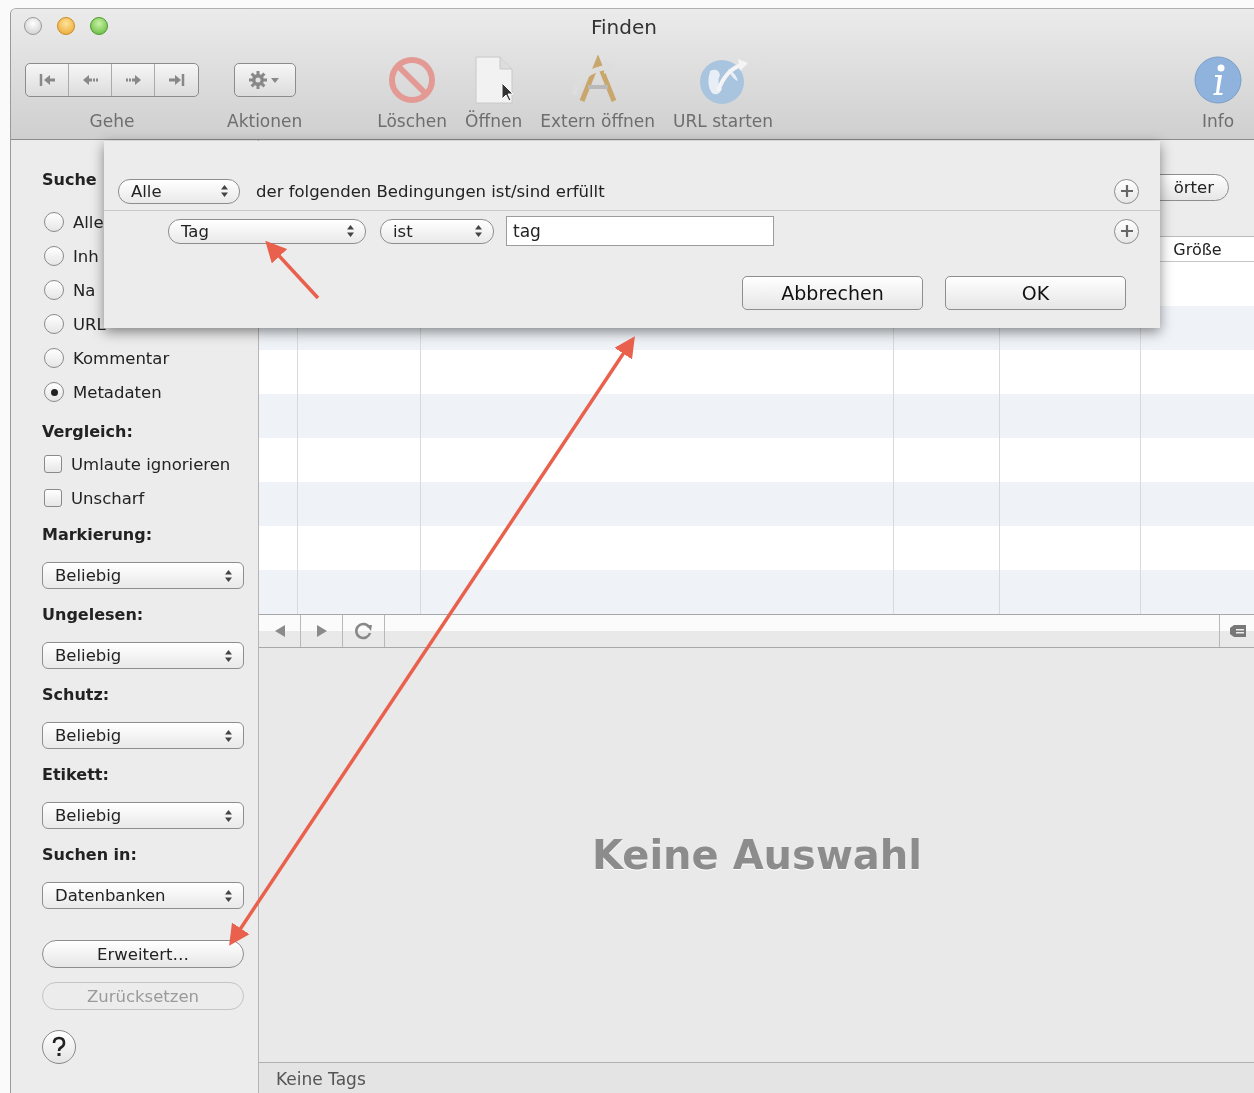 This screenshot has width=1254, height=1093. What do you see at coordinates (723, 121) in the screenshot?
I see `toolbar-label: URL starten` at bounding box center [723, 121].